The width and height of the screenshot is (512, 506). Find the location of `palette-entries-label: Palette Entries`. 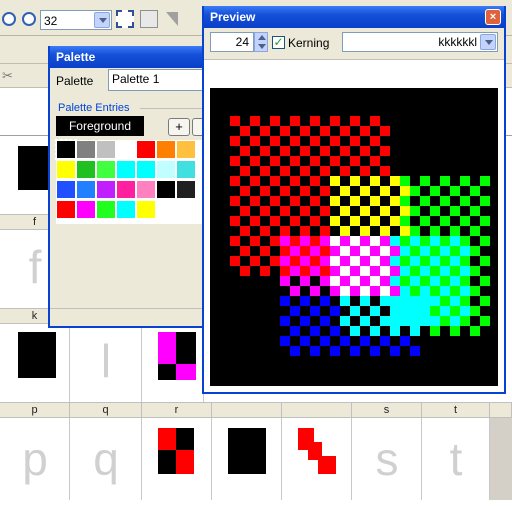

palette-entries-label: Palette Entries is located at coordinates (94, 108).